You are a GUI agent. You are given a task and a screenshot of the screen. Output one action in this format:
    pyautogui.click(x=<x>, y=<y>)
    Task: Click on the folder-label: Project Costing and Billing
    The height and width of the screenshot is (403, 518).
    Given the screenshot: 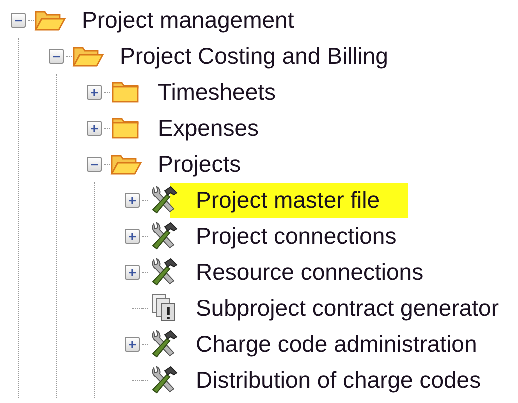 What is the action you would take?
    pyautogui.click(x=254, y=56)
    